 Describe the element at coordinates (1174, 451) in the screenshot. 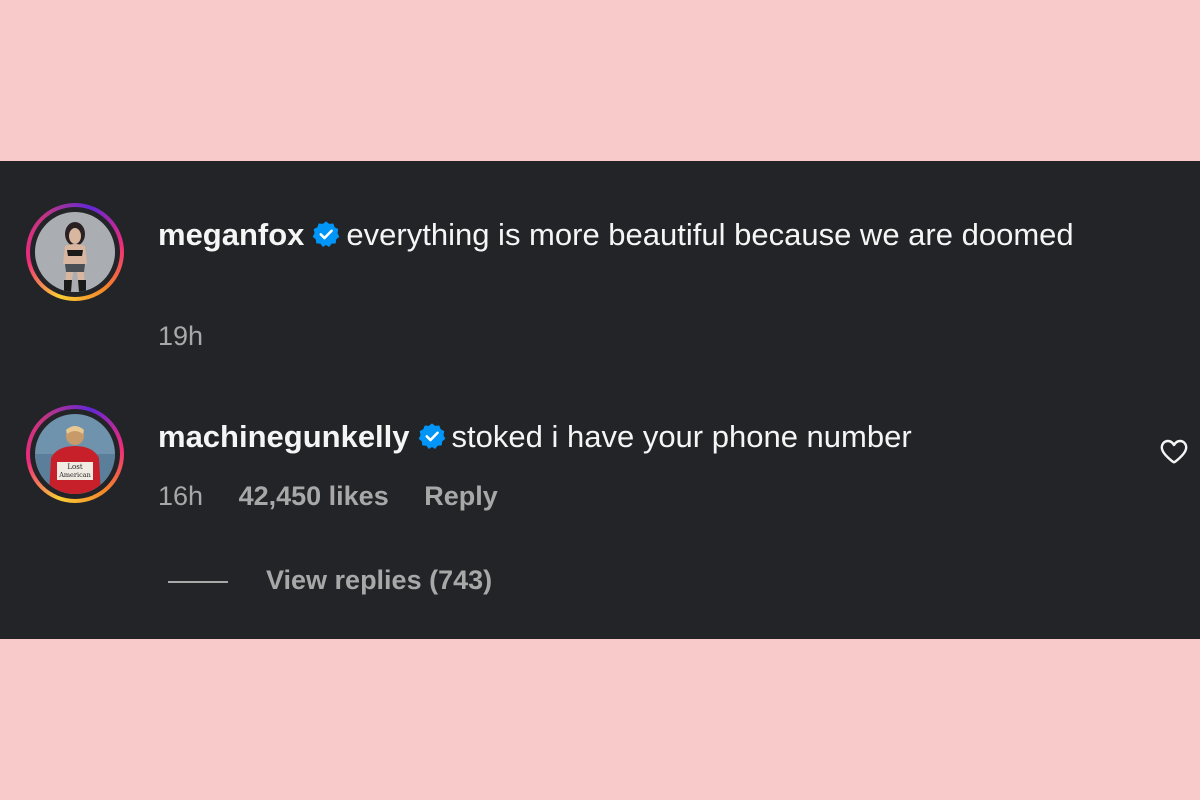

I see `heart-outline-icon` at that location.